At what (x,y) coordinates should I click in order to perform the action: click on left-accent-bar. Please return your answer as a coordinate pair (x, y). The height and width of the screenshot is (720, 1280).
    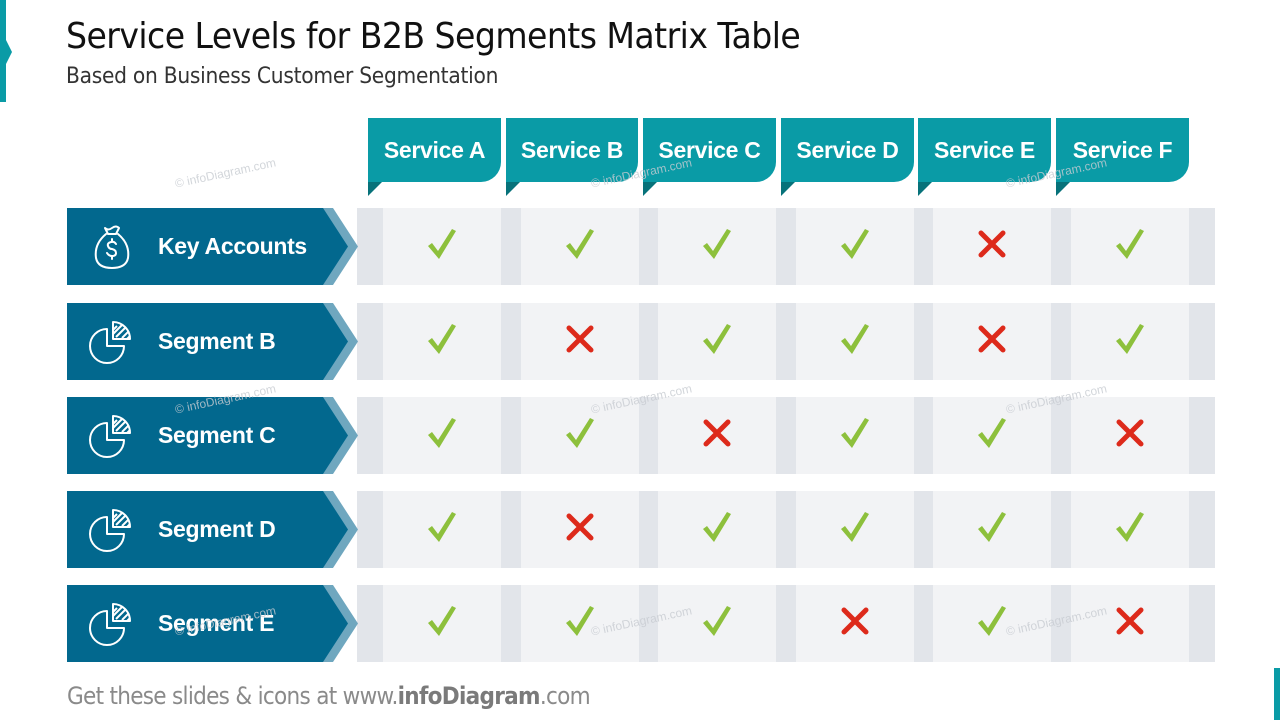
    Looking at the image, I should click on (6, 51).